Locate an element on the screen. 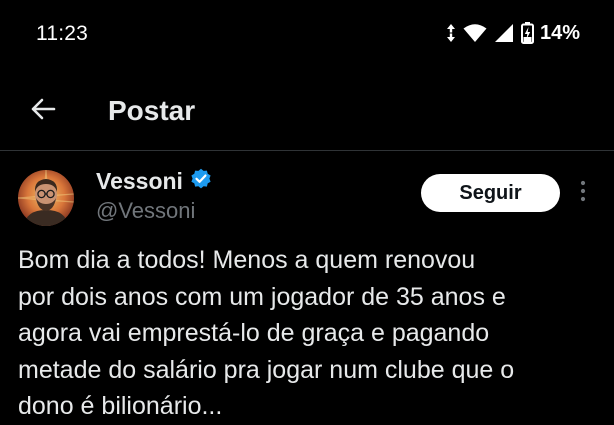  author-name: Vessoni is located at coordinates (139, 181).